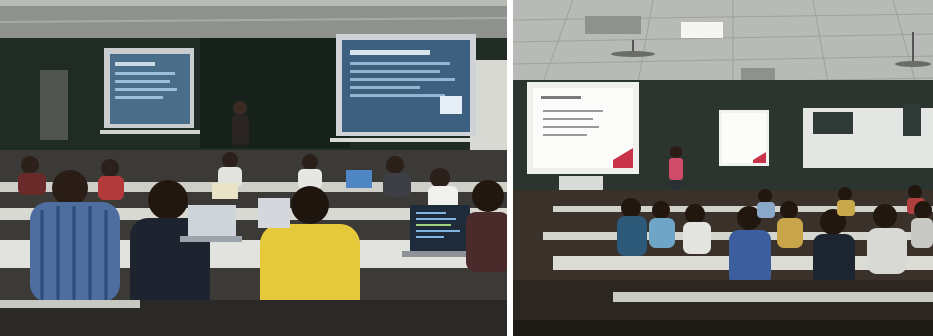 This screenshot has height=336, width=933. Describe the element at coordinates (275, 93) in the screenshot. I see `greenboard` at that location.